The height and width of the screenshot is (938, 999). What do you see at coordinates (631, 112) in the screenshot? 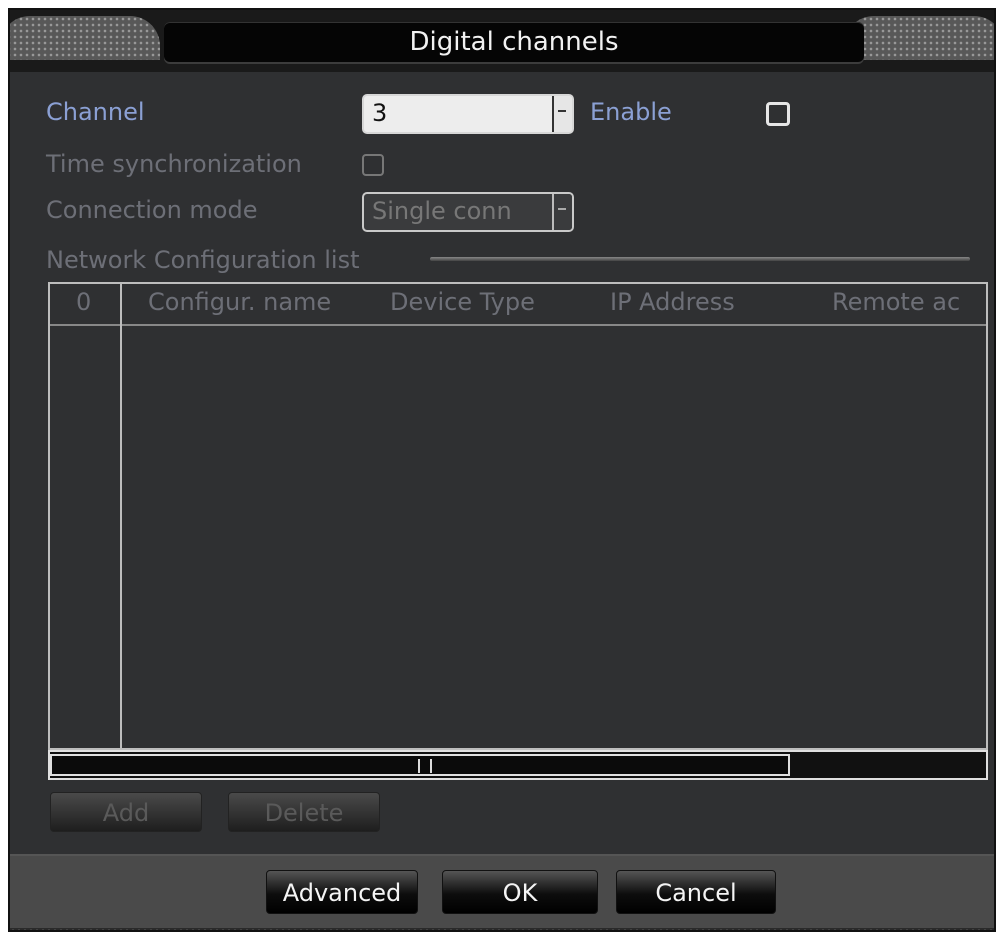
I see `enable-label: Enable` at bounding box center [631, 112].